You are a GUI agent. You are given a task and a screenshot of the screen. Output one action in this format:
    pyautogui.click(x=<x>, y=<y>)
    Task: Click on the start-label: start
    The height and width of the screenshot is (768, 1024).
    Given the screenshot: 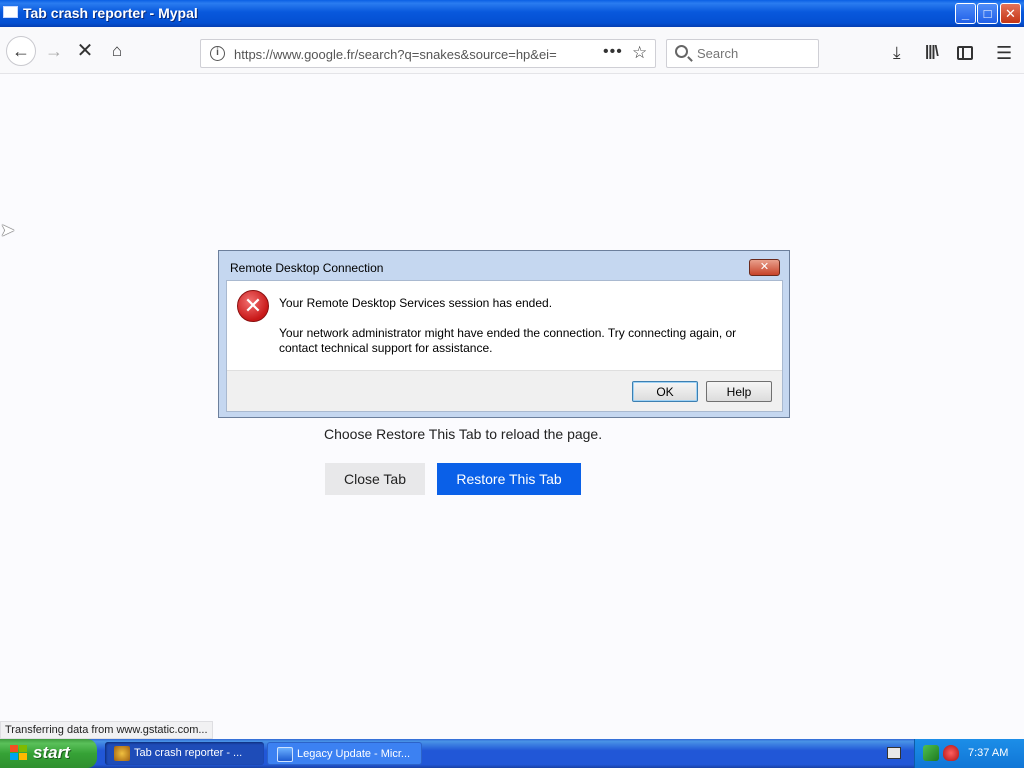 What is the action you would take?
    pyautogui.click(x=51, y=752)
    